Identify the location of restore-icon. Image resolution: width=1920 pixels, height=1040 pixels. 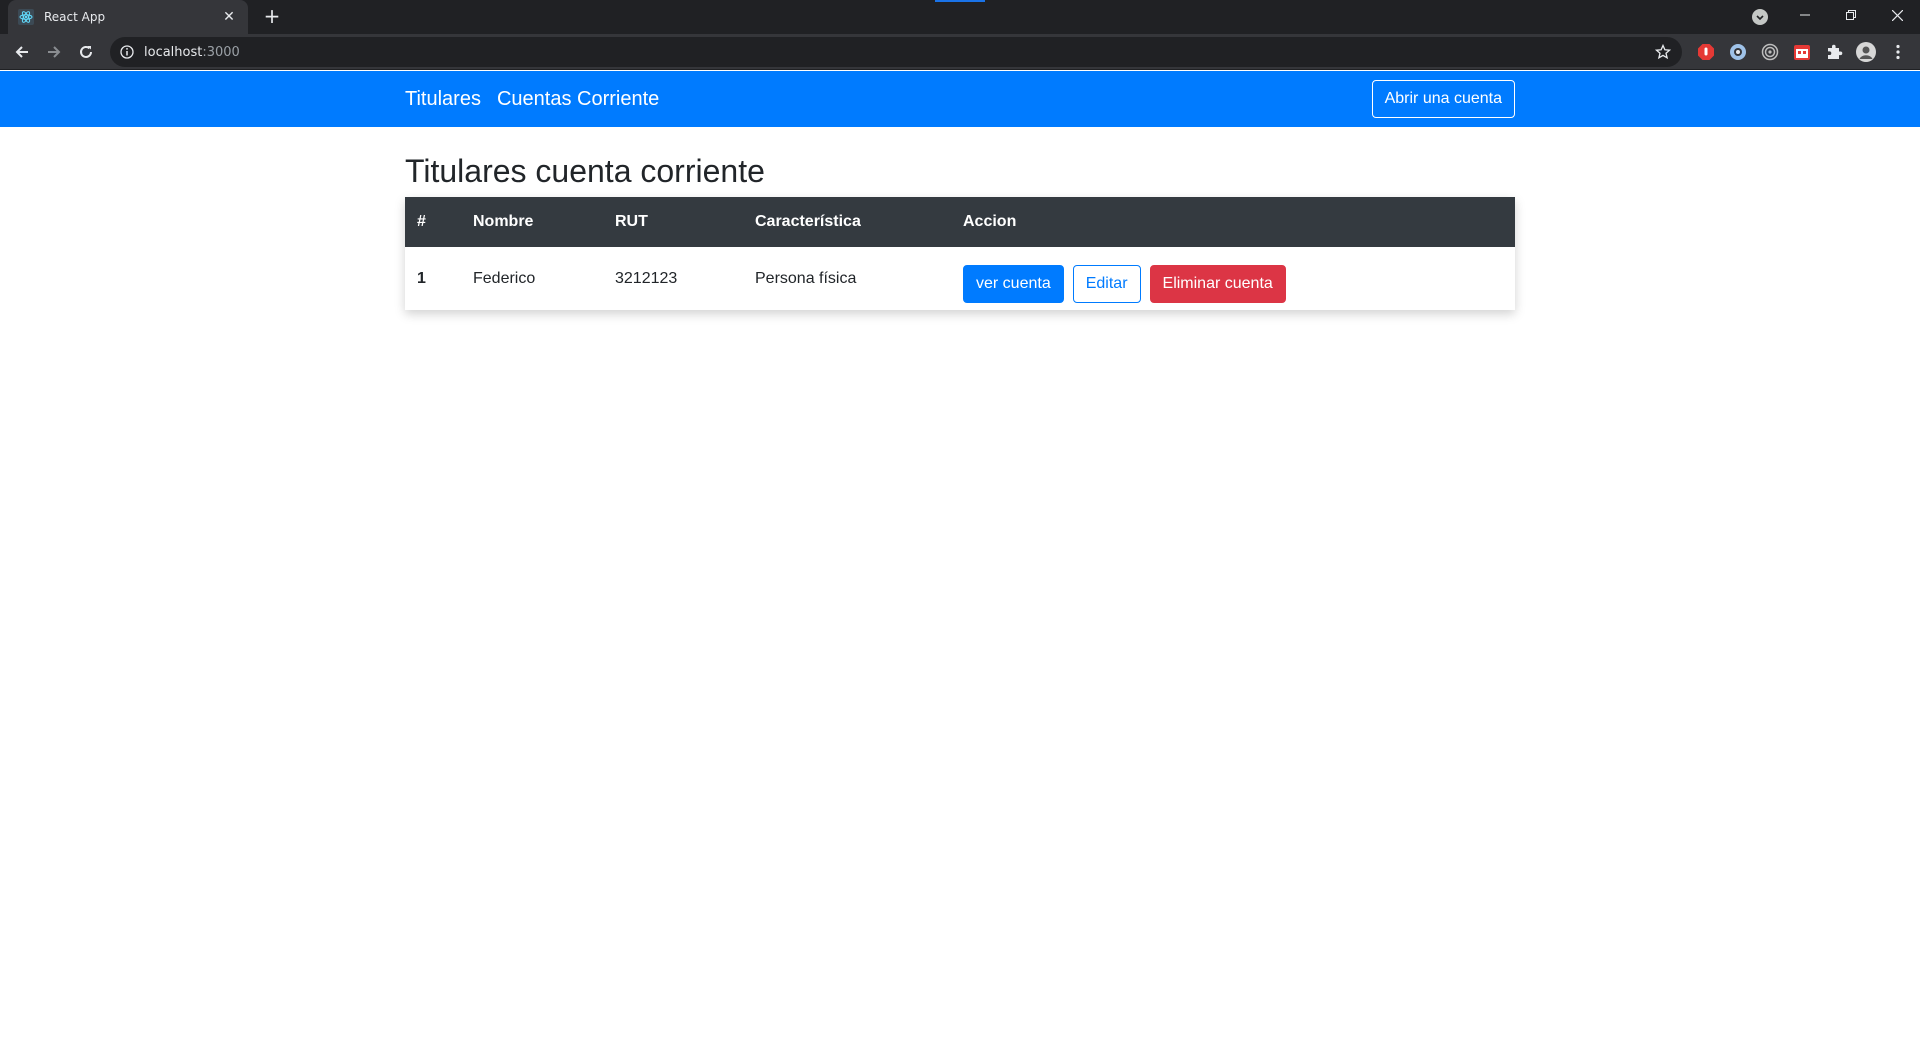
(1851, 15).